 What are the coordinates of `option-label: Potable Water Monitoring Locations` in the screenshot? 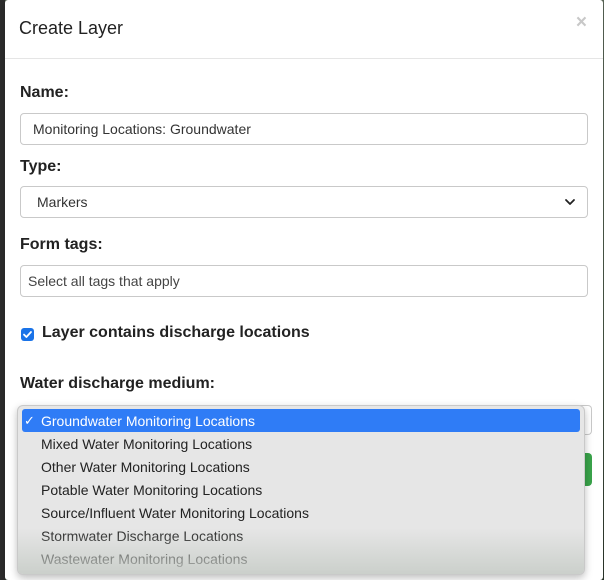 It's located at (152, 489).